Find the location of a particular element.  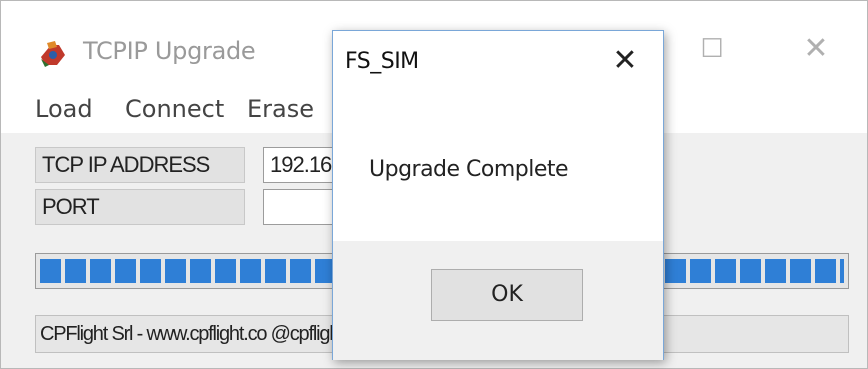

dialog-message: Upgrade Complete is located at coordinates (469, 169).